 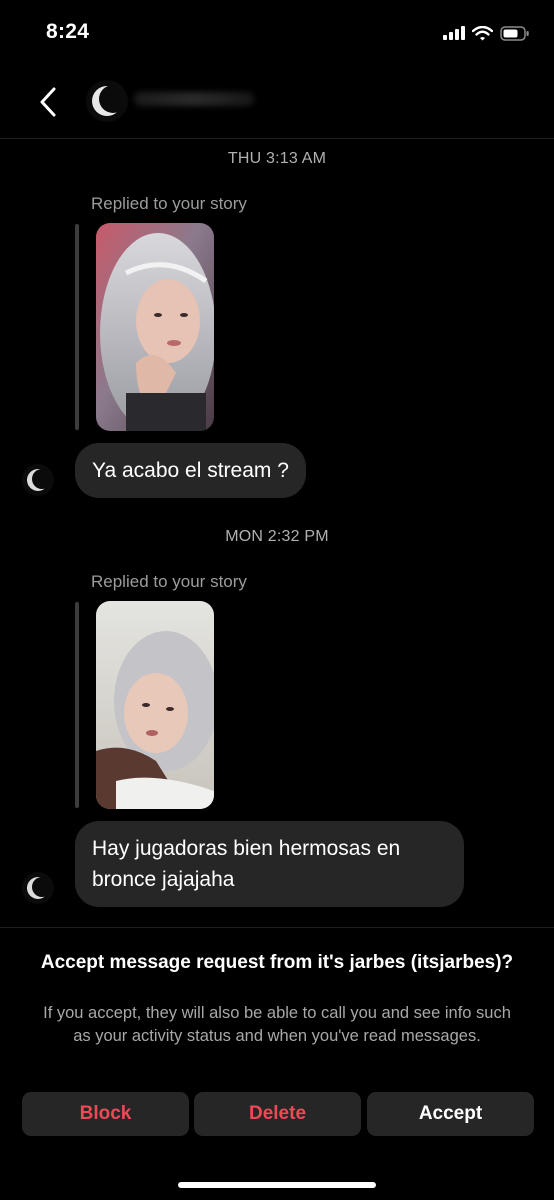 I want to click on signal-icon, so click(x=454, y=33).